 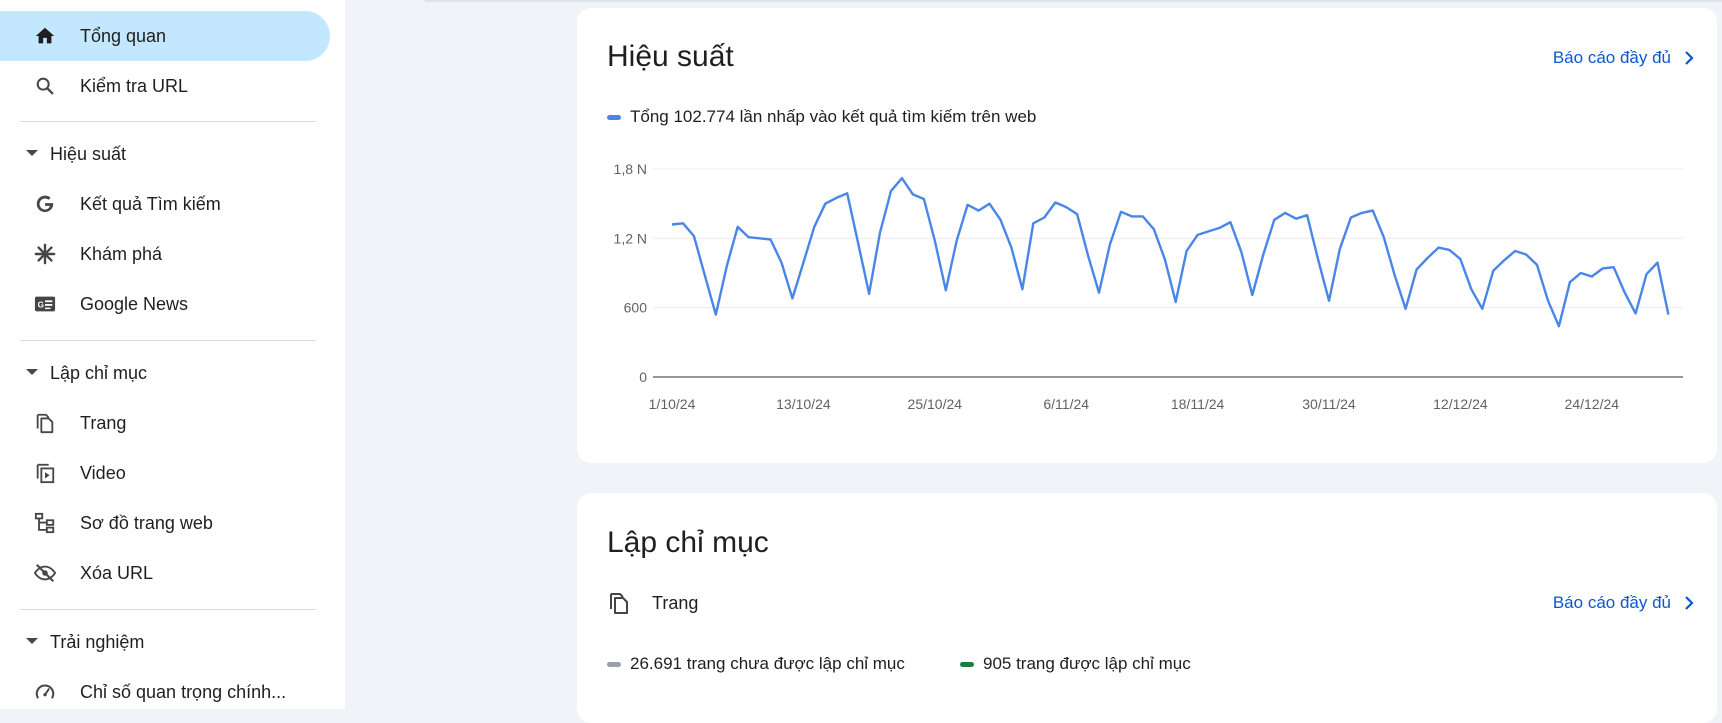 I want to click on x-tick-label: 6/11/24, so click(x=1066, y=404).